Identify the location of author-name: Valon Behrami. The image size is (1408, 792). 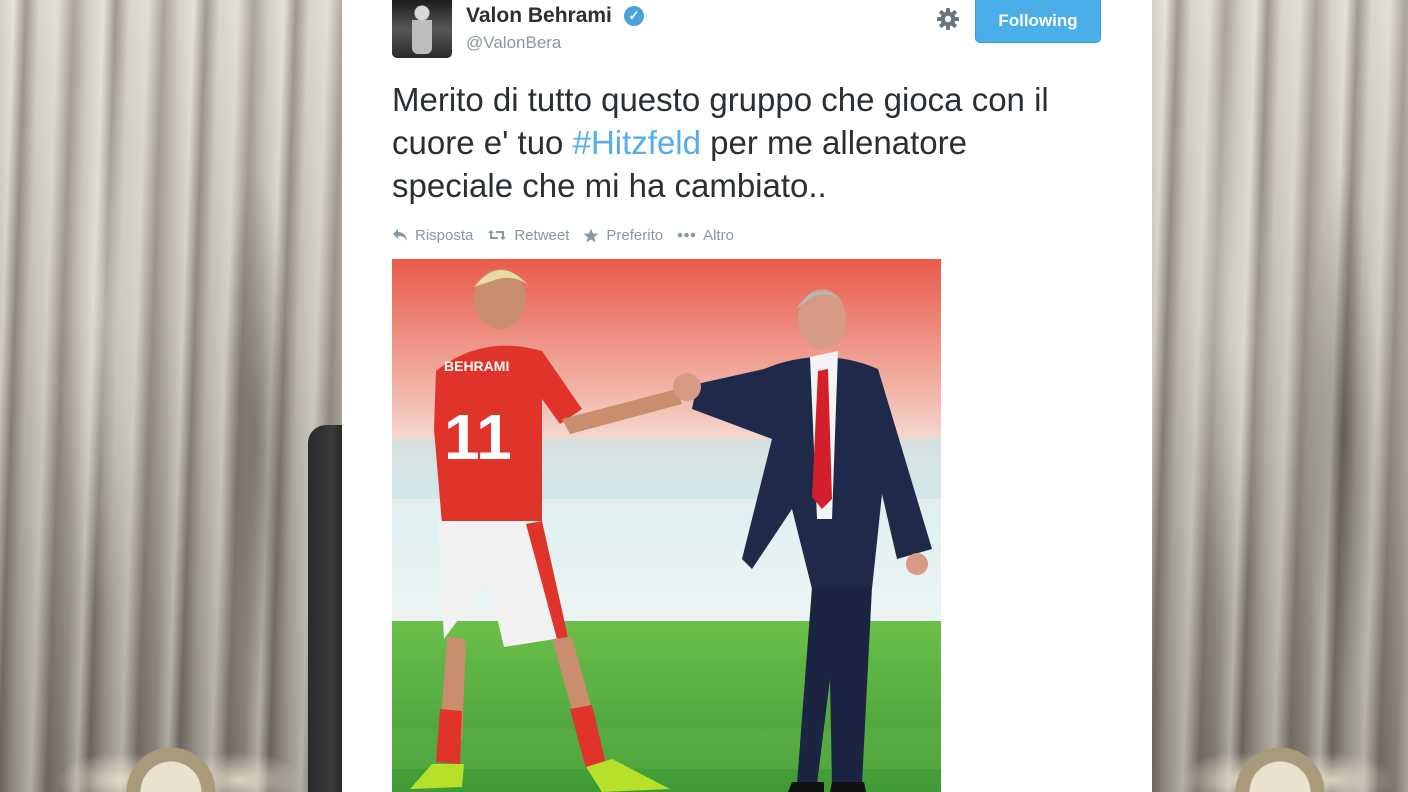
(539, 16).